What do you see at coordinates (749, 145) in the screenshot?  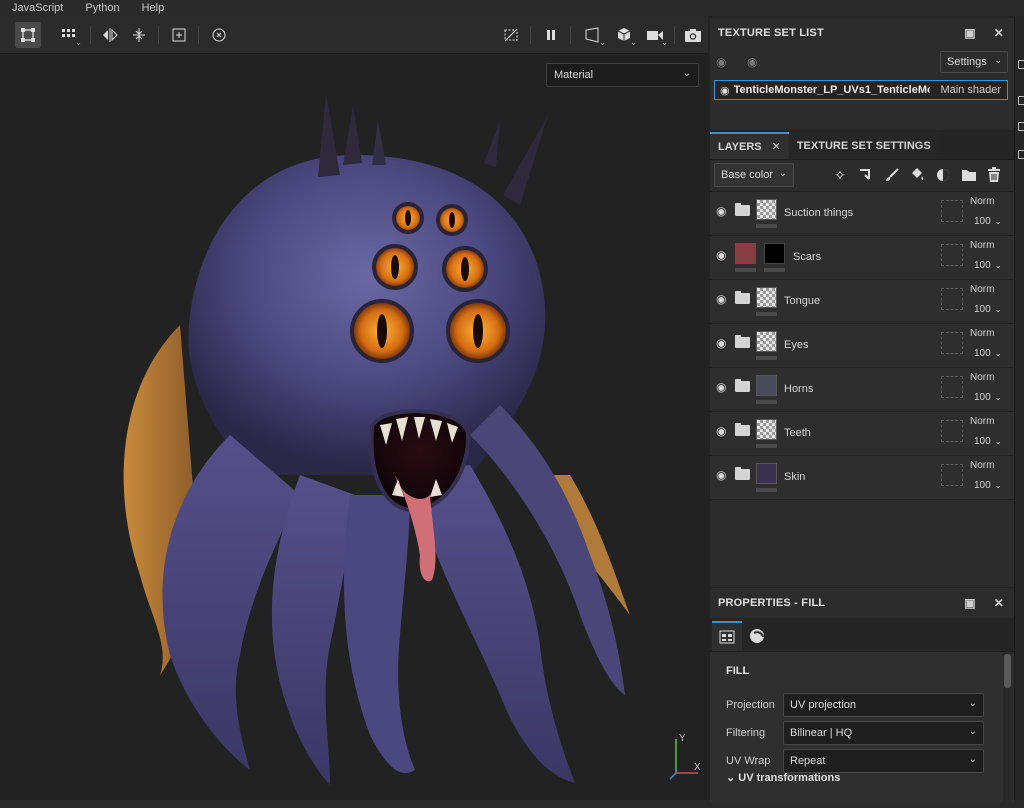 I see `tab-layers: LAYERS ✕` at bounding box center [749, 145].